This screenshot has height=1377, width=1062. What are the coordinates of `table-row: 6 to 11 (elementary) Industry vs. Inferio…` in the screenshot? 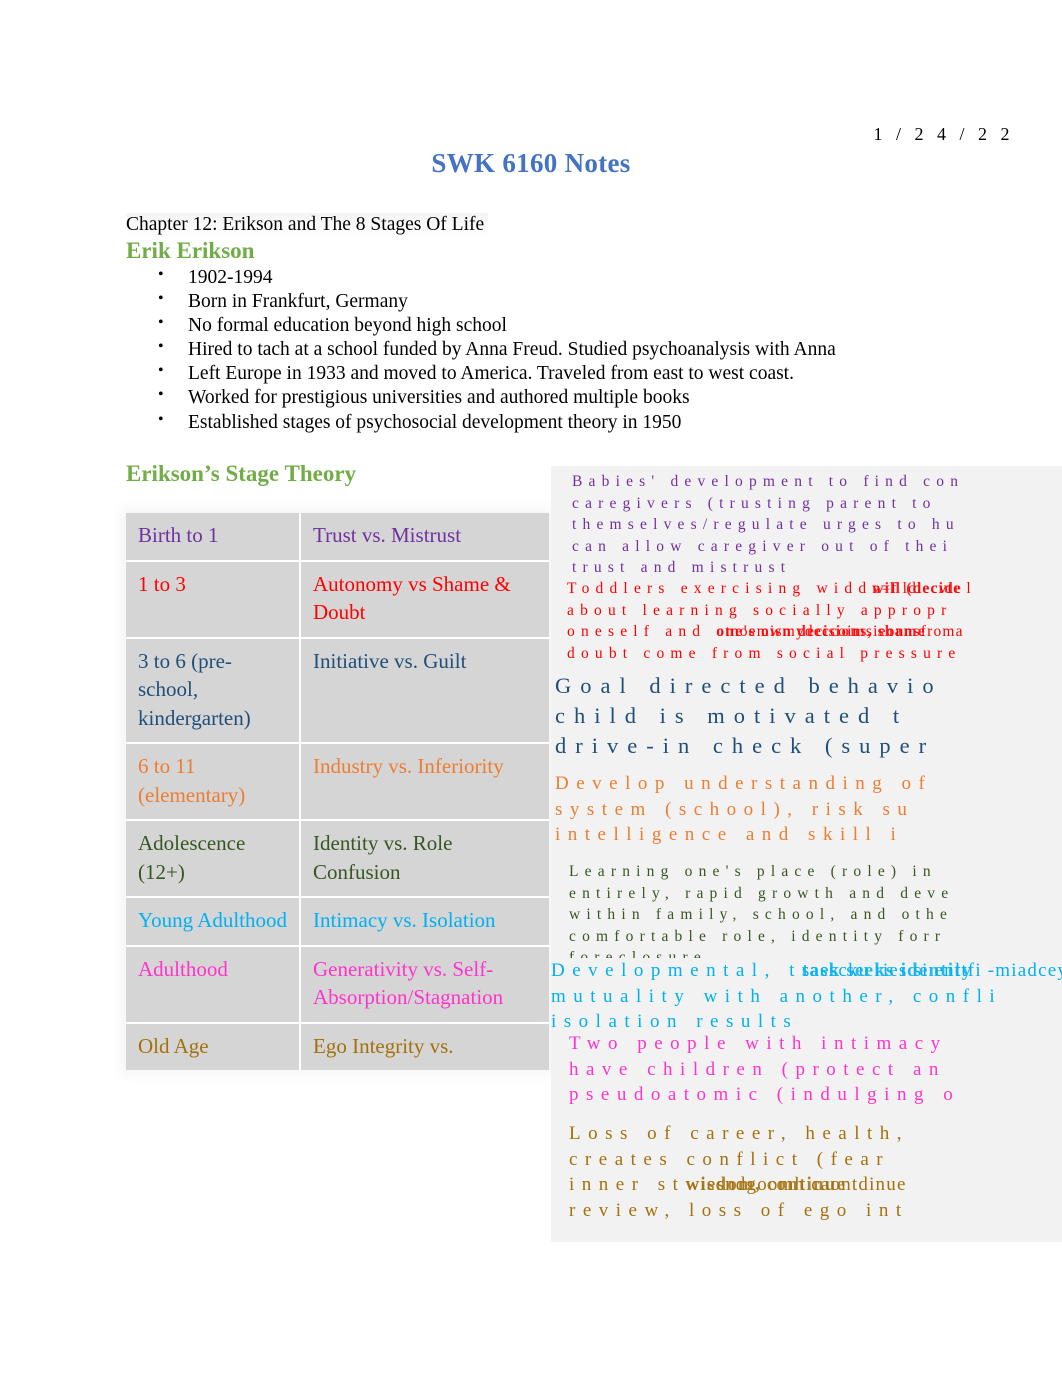 It's located at (337, 782).